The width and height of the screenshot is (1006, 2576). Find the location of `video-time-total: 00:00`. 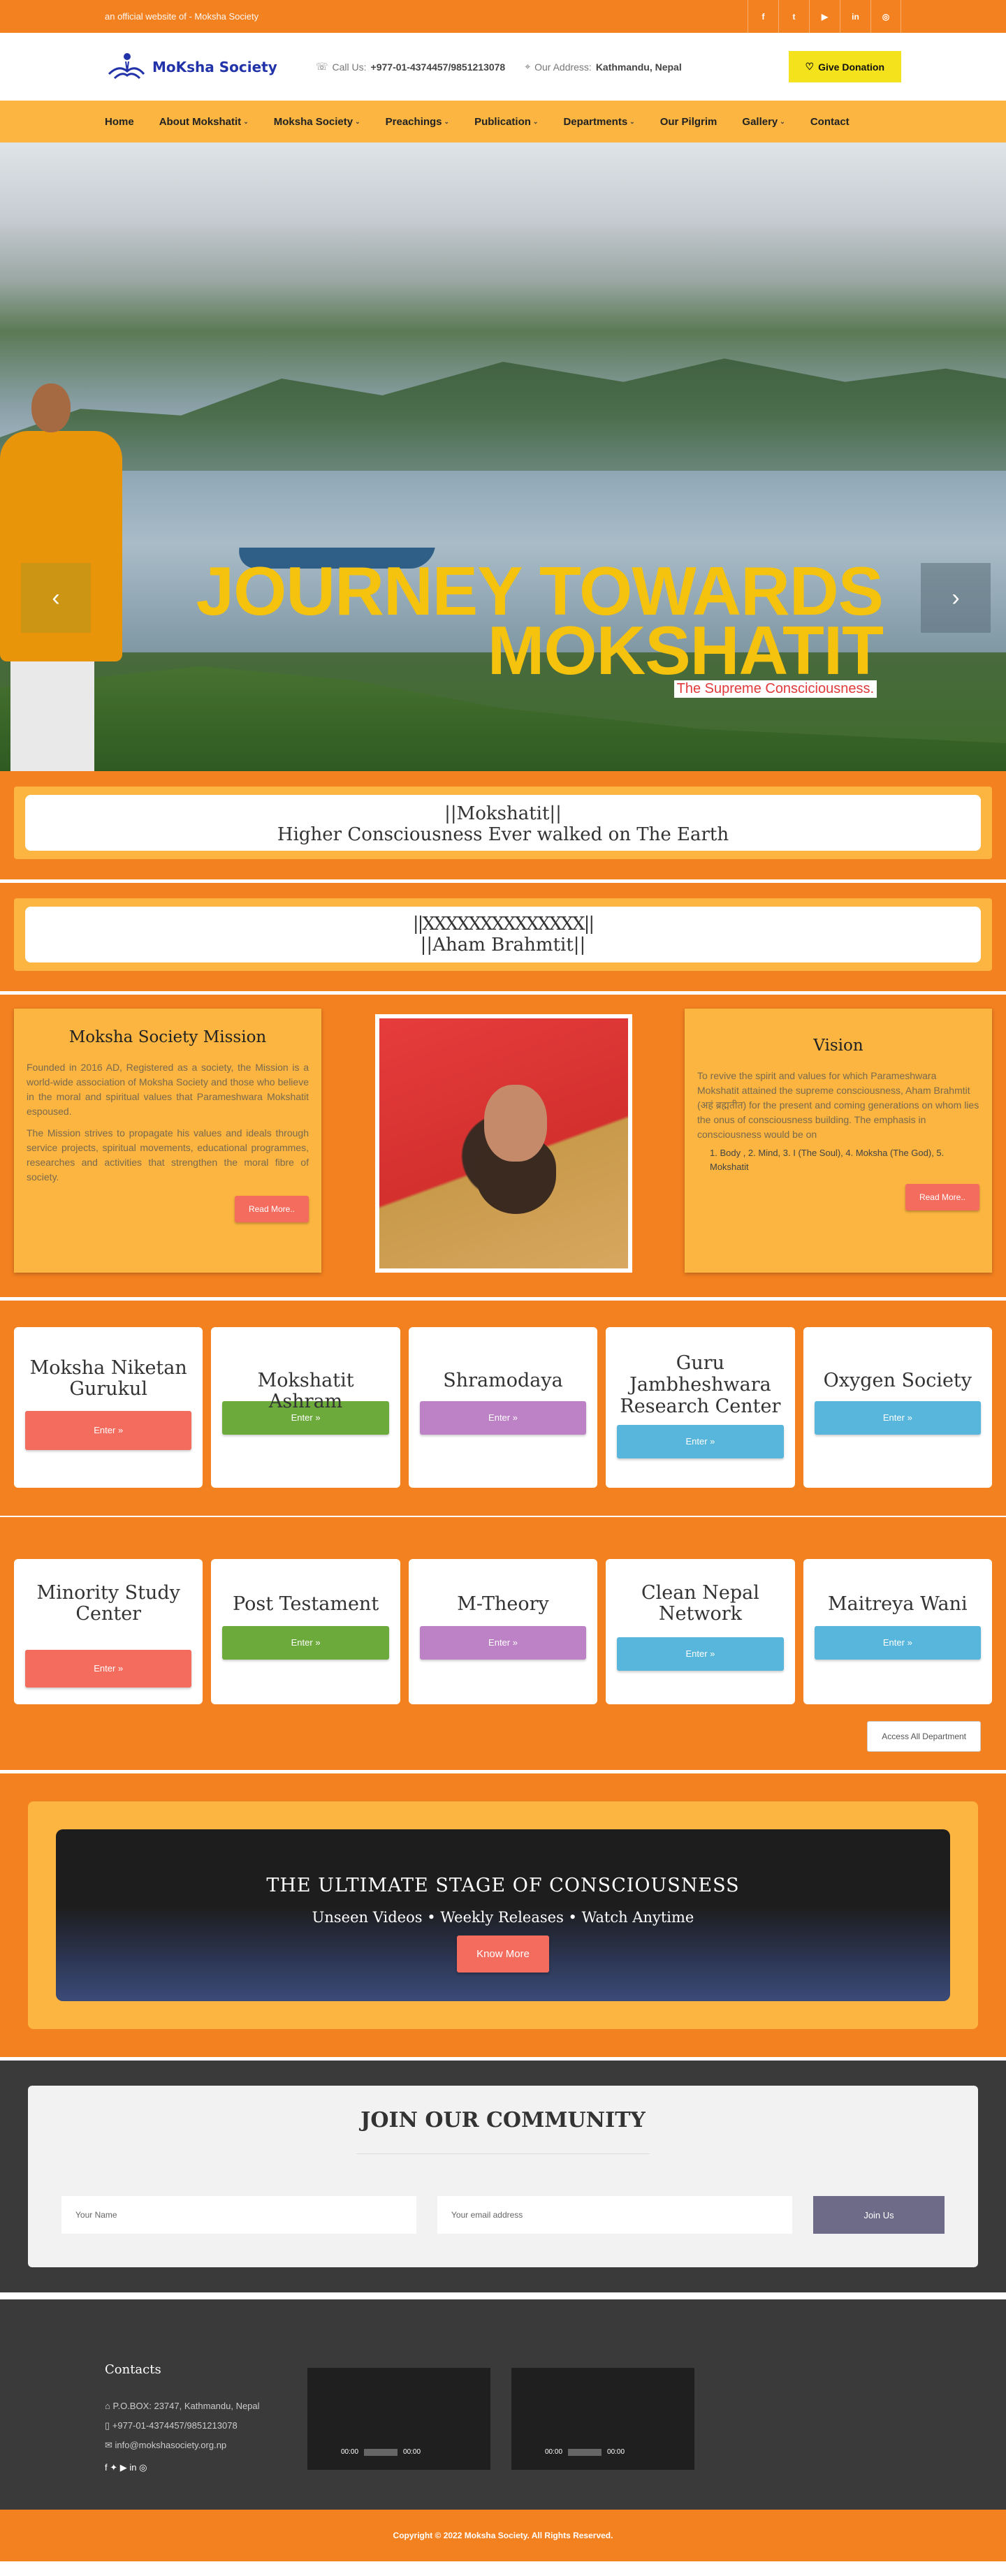

video-time-total: 00:00 is located at coordinates (412, 2452).